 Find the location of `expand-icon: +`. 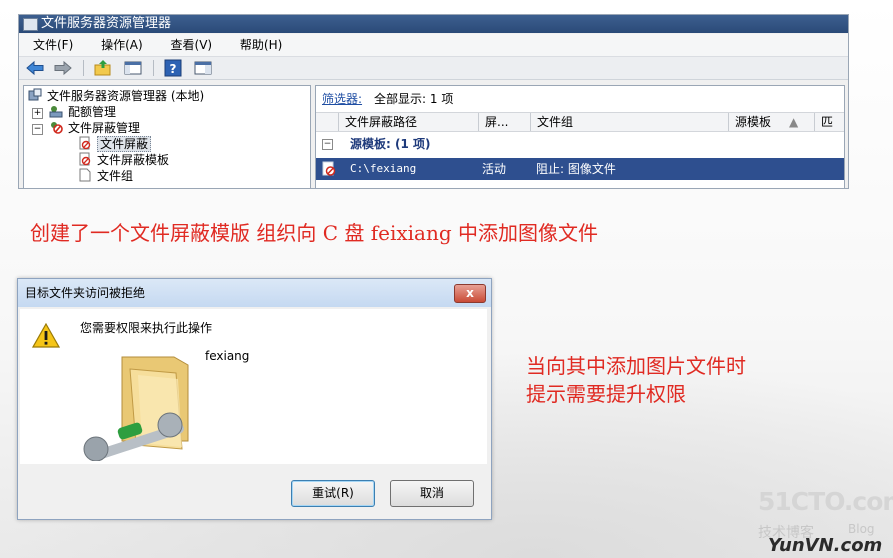

expand-icon: + is located at coordinates (37, 113).